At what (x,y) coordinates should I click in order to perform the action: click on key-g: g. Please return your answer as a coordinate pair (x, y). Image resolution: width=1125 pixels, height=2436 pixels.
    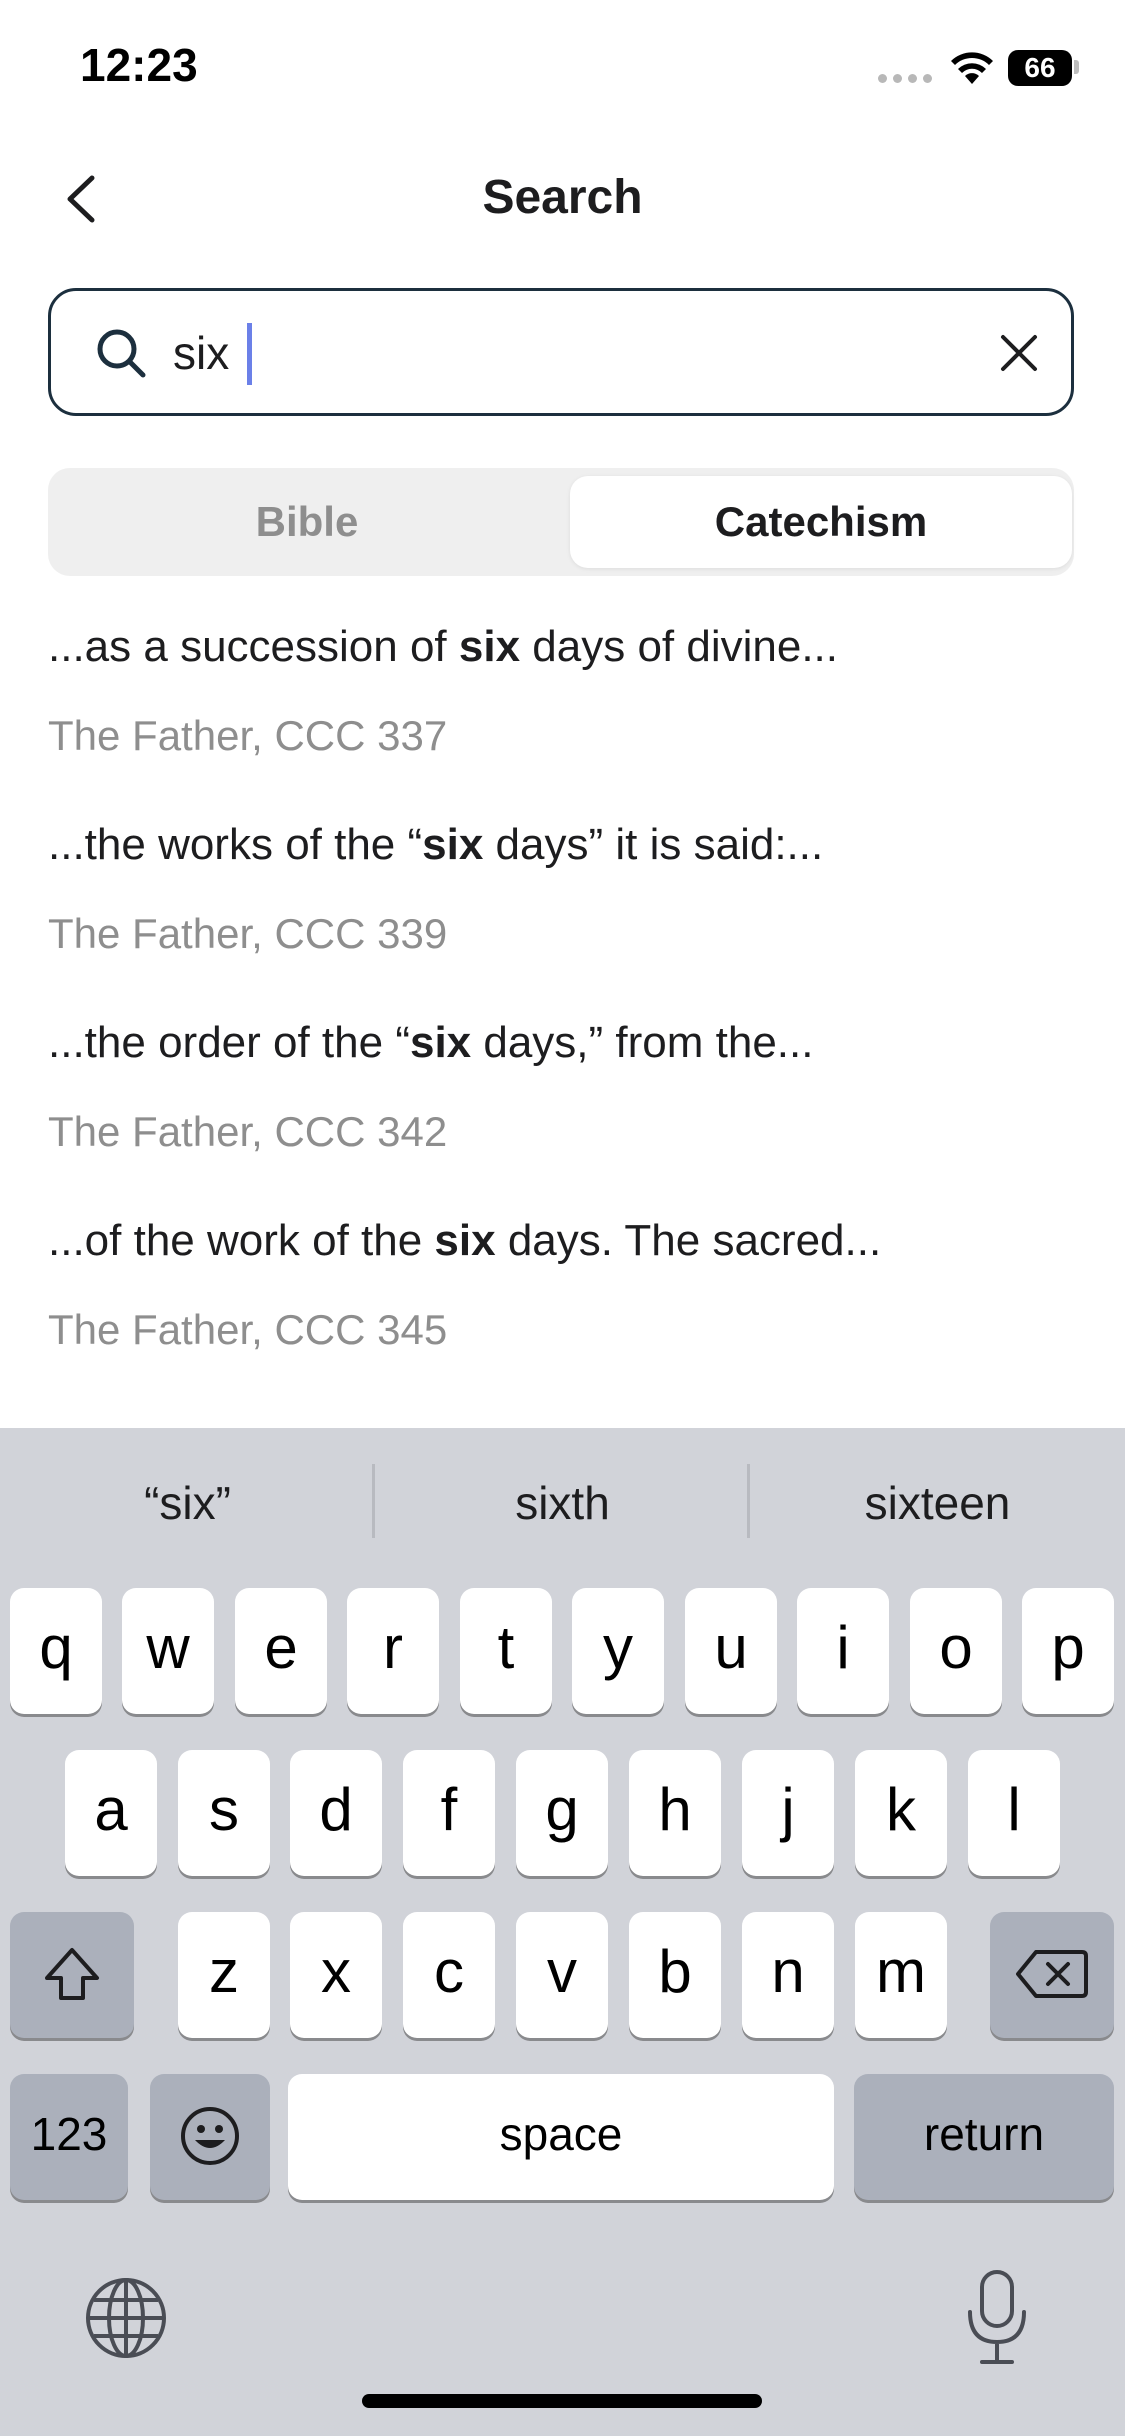
    Looking at the image, I should click on (562, 1813).